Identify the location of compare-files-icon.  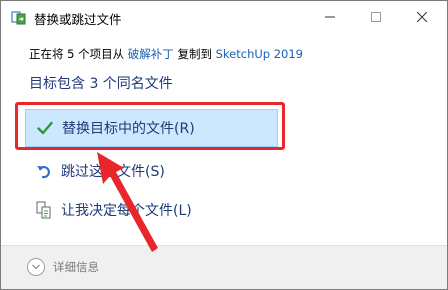
(44, 210).